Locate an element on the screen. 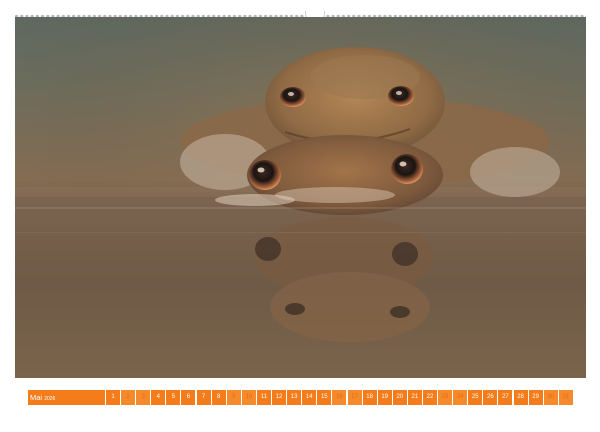  day-cell: 5 is located at coordinates (173, 397).